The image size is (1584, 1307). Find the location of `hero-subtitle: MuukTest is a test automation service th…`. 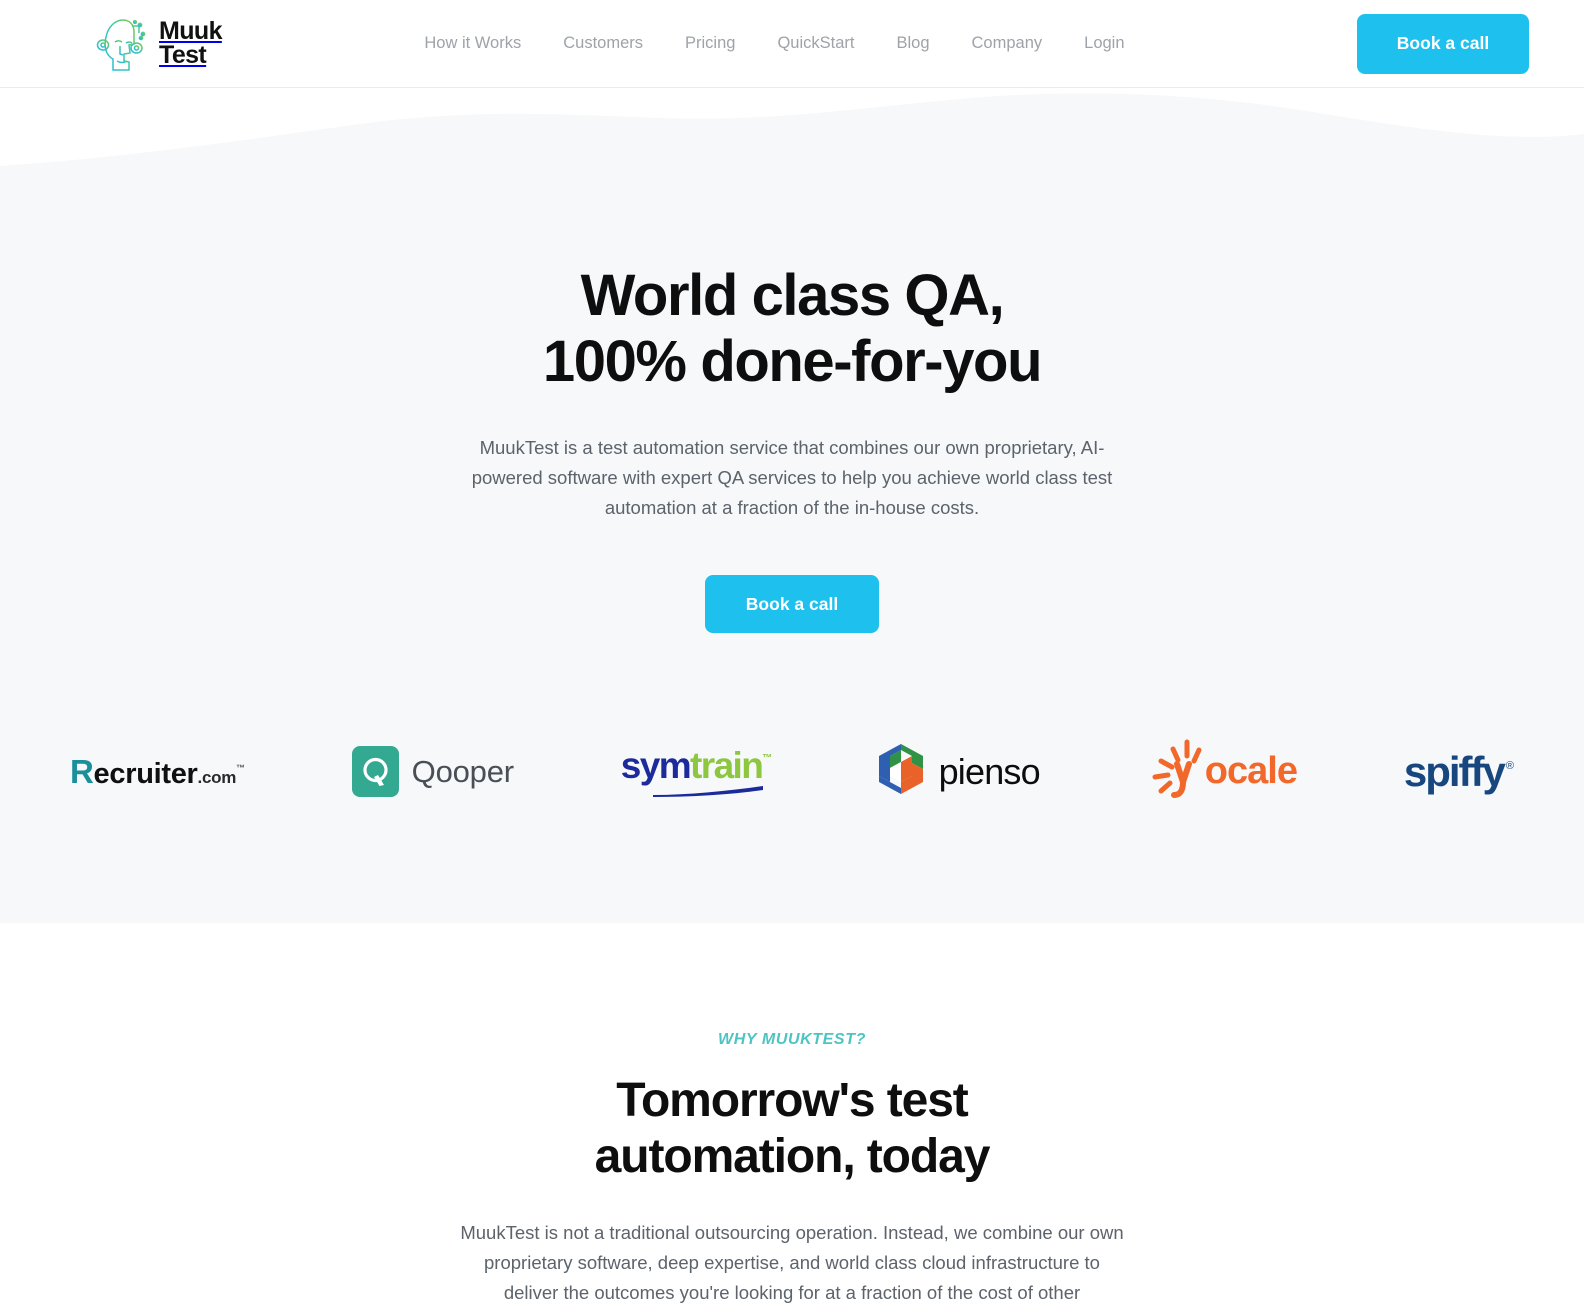

hero-subtitle: MuukTest is a test automation service th… is located at coordinates (792, 478).